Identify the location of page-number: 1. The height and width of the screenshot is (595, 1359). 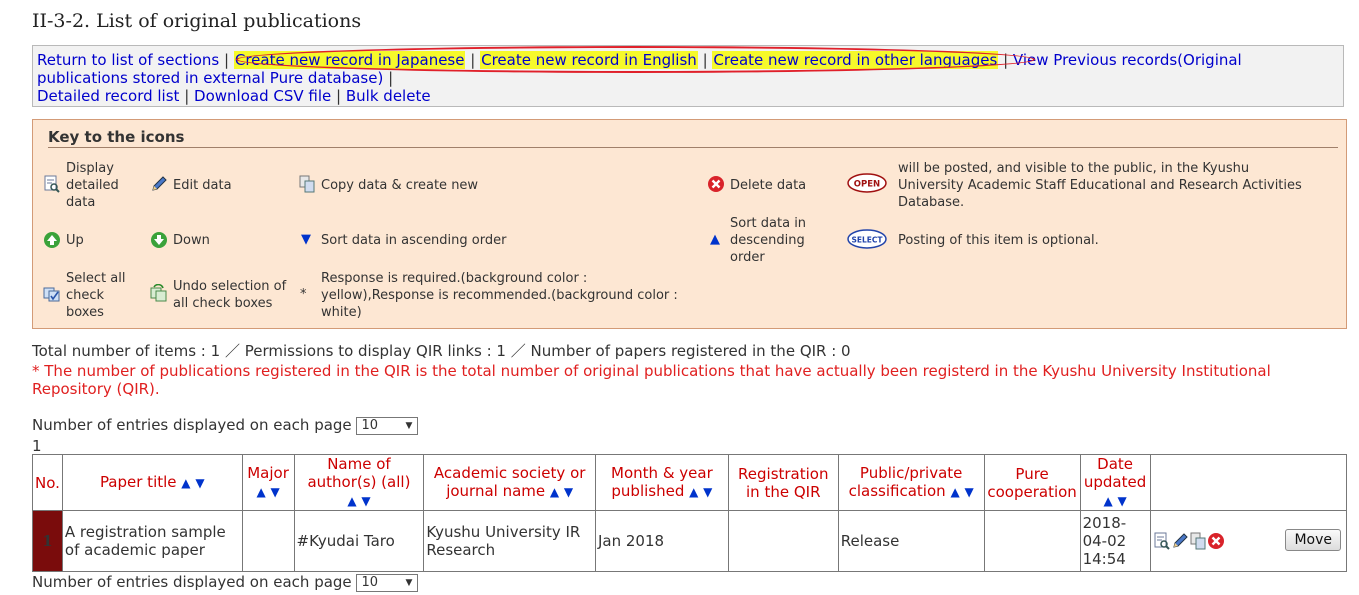
(37, 446).